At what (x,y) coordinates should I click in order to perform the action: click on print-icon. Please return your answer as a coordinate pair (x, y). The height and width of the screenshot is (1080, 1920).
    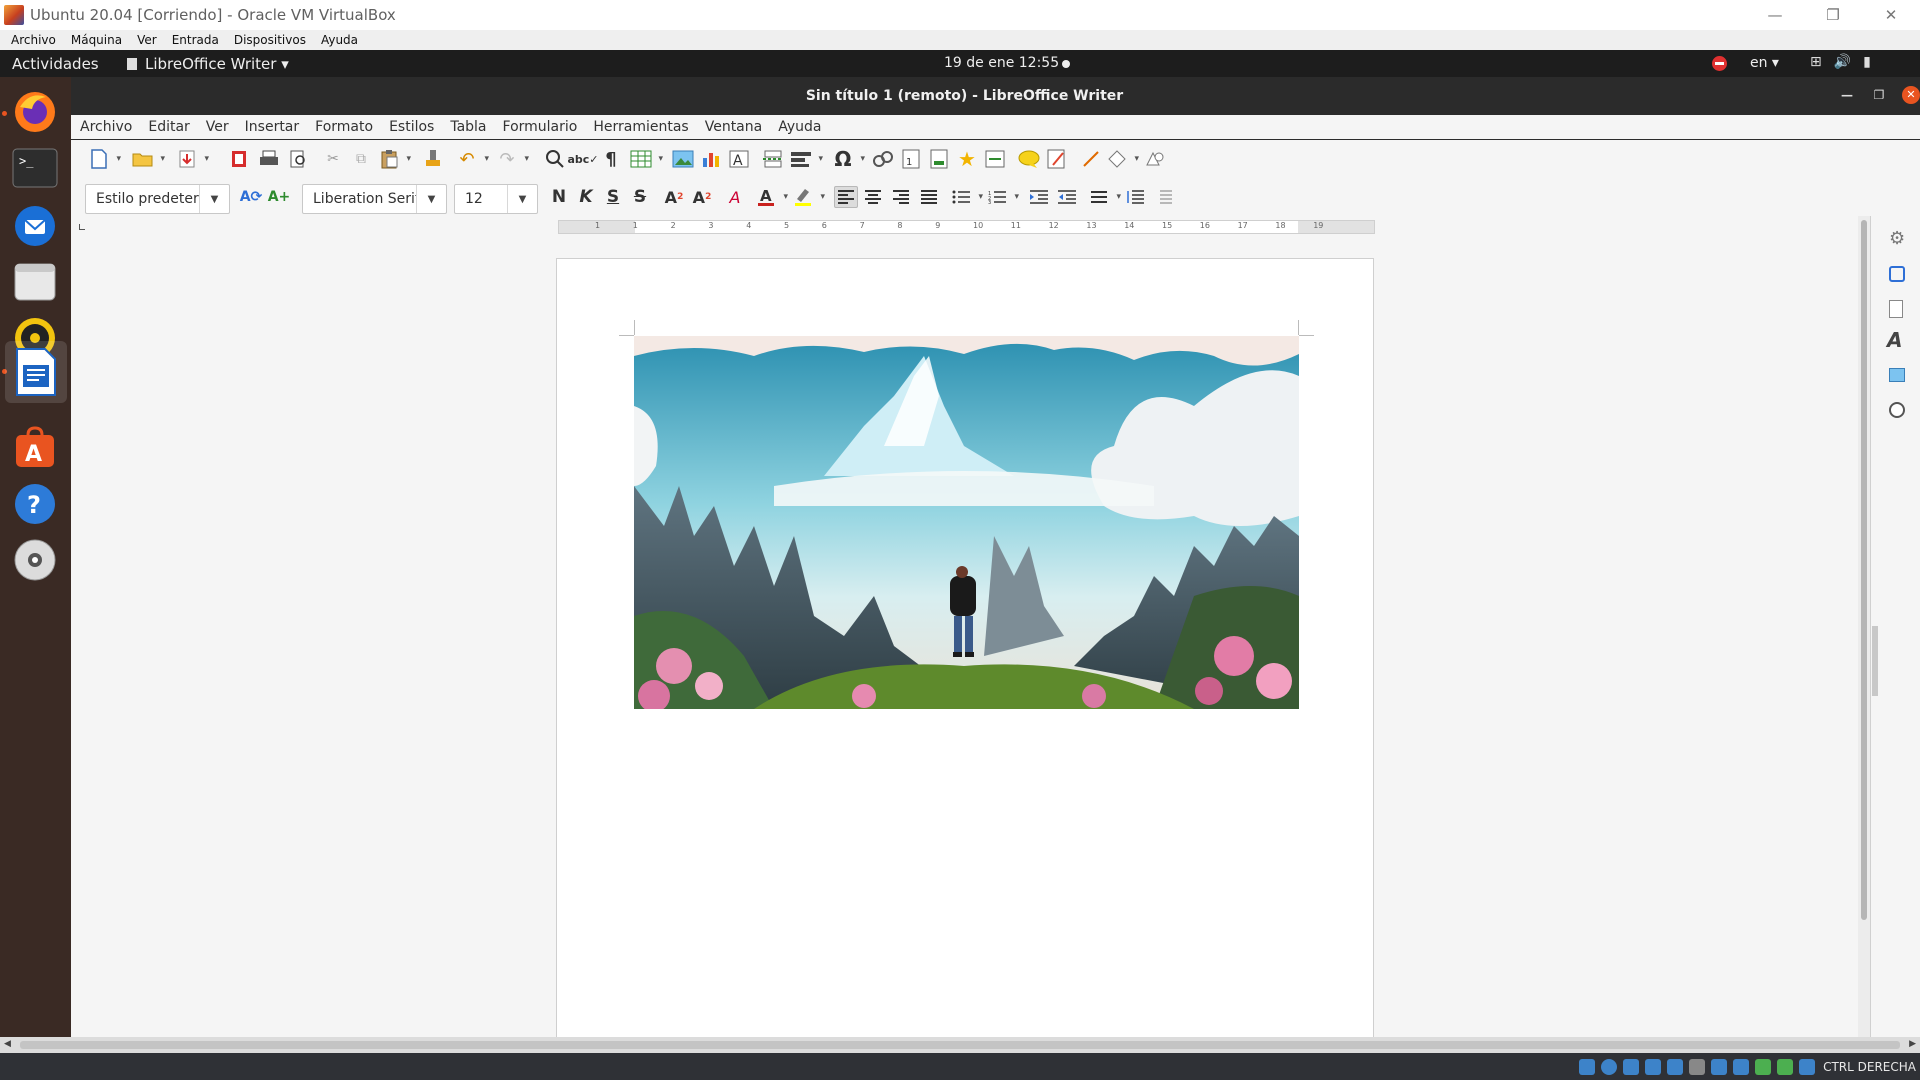
    Looking at the image, I should click on (269, 159).